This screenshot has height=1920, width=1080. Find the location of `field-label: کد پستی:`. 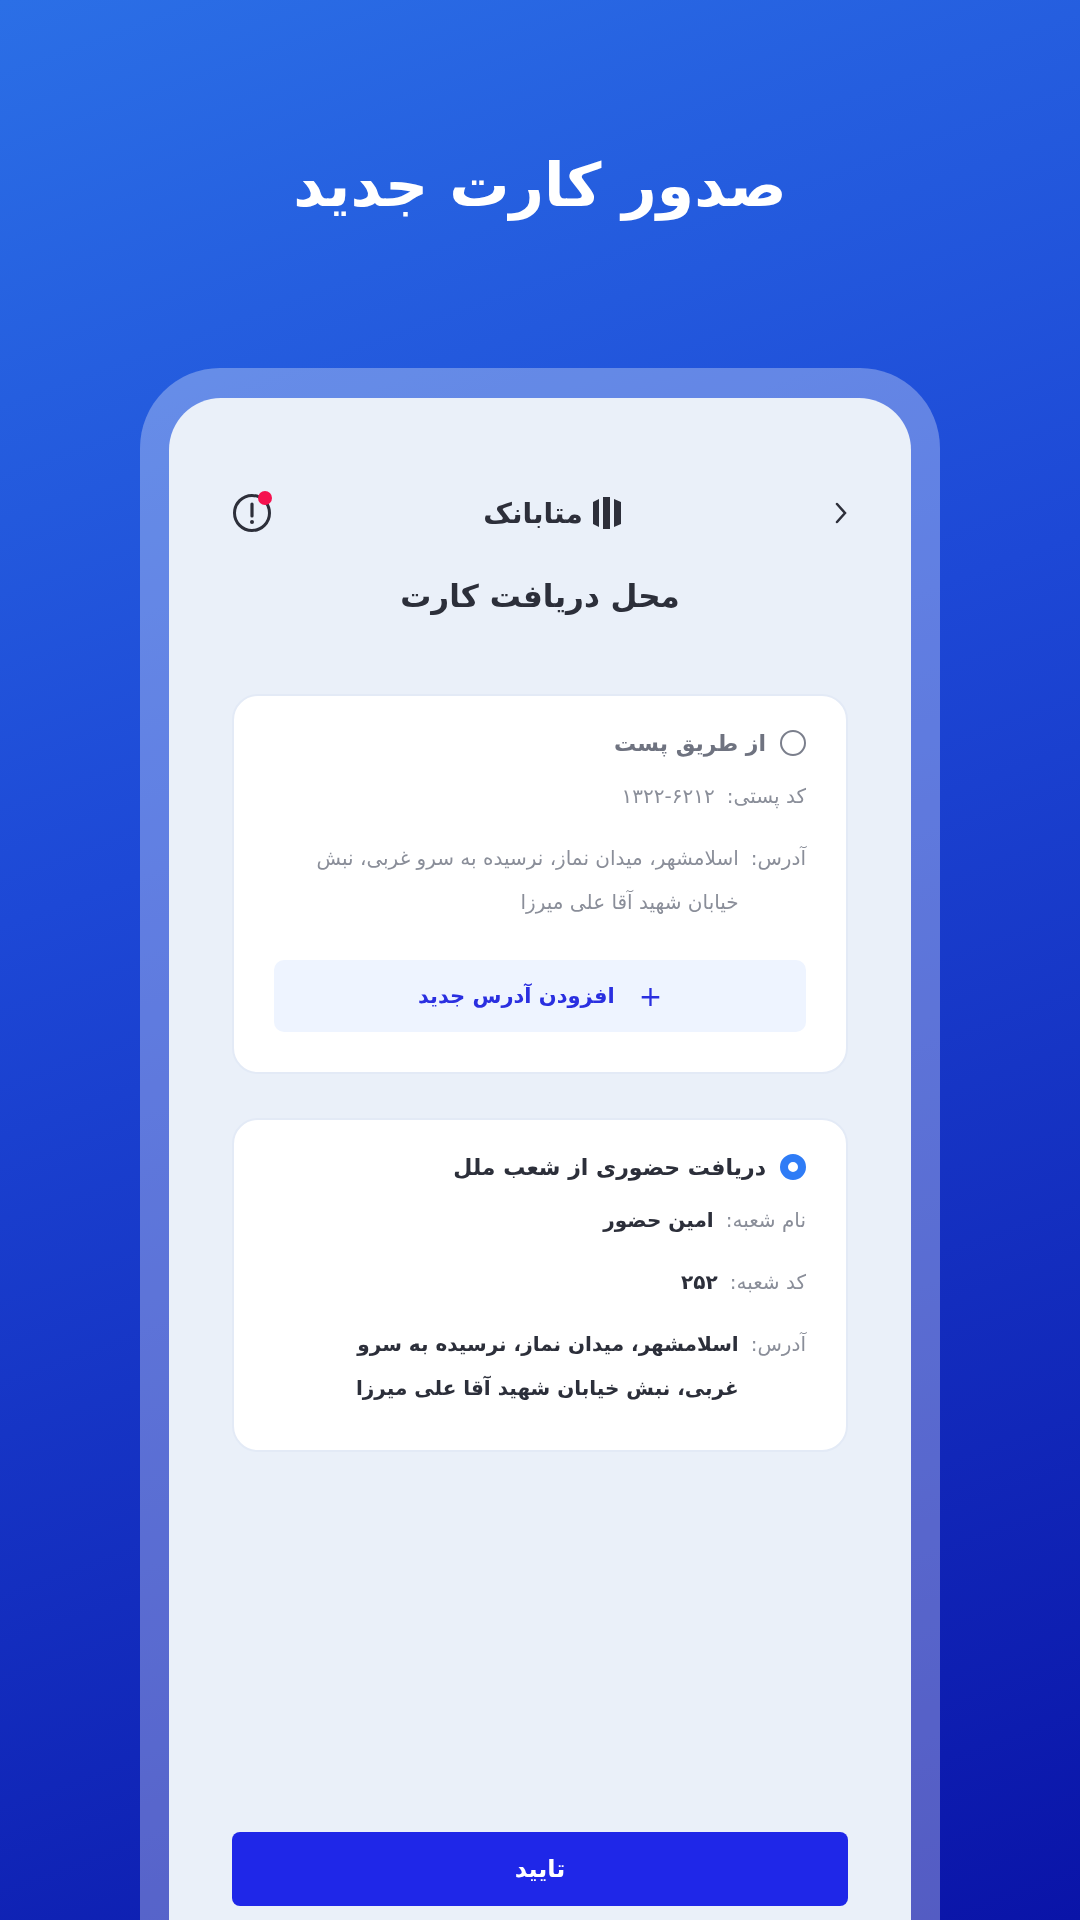

field-label: کد پستی: is located at coordinates (766, 797).